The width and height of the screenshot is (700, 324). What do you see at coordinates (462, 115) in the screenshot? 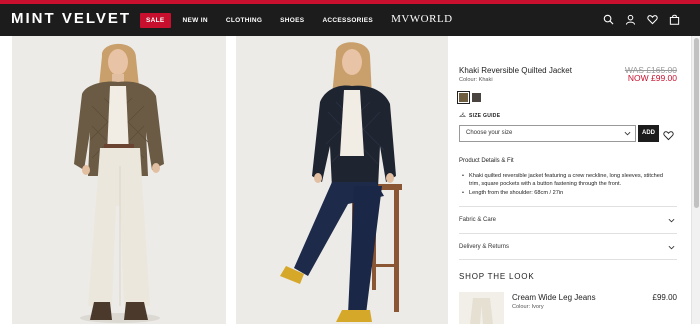
I see `hanger-icon` at bounding box center [462, 115].